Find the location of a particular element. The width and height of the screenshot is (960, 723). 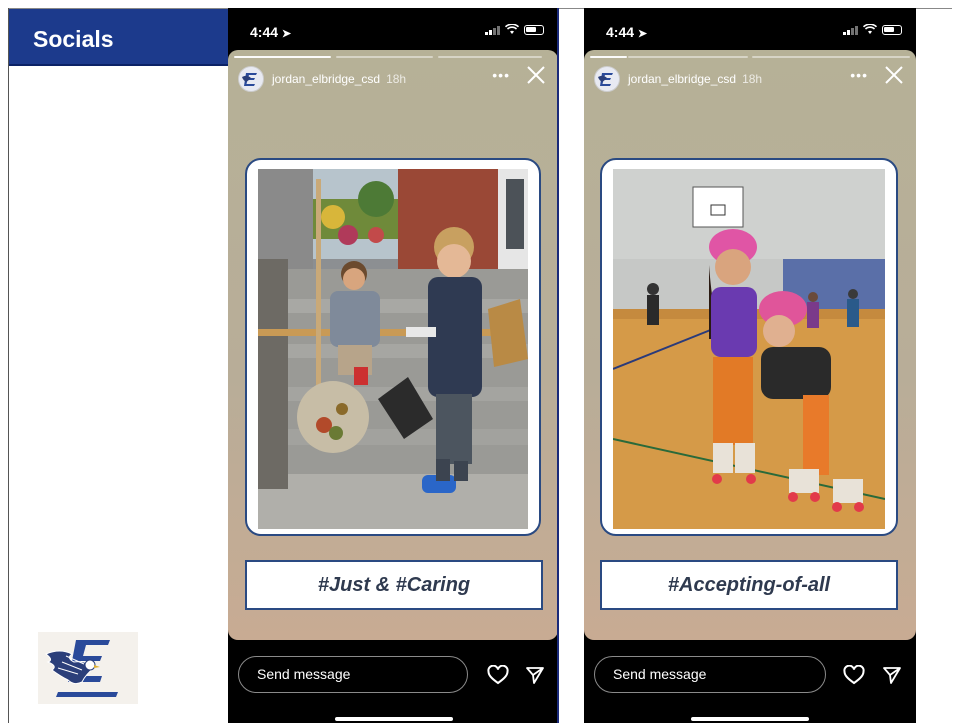

school-eagle-logo is located at coordinates (88, 668).